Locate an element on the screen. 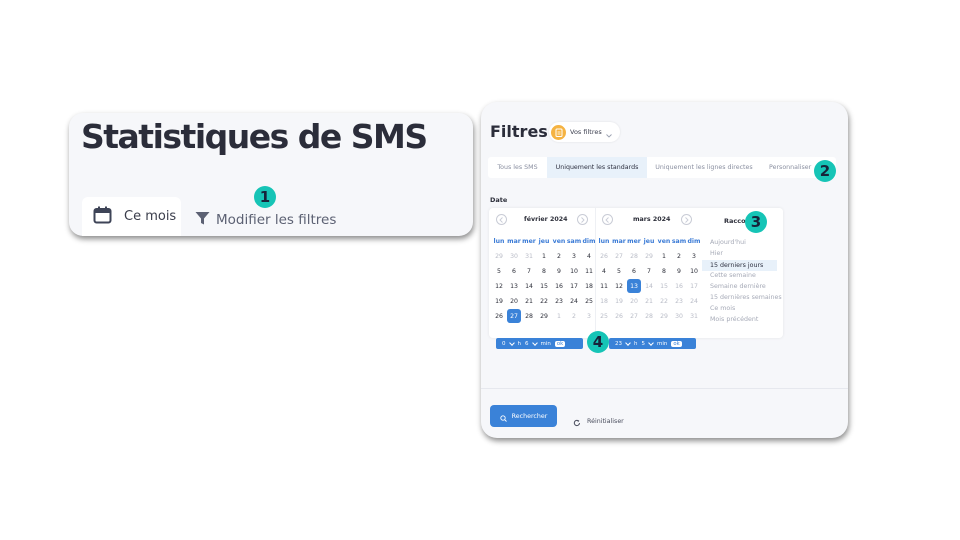  clipboard-icon is located at coordinates (558, 132).